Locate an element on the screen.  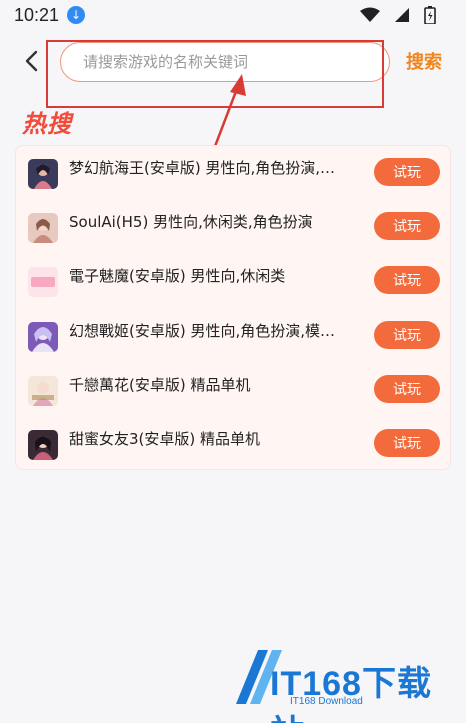
game-name: 甜蜜女友3(安卓版) 精品单机 is located at coordinates (165, 439).